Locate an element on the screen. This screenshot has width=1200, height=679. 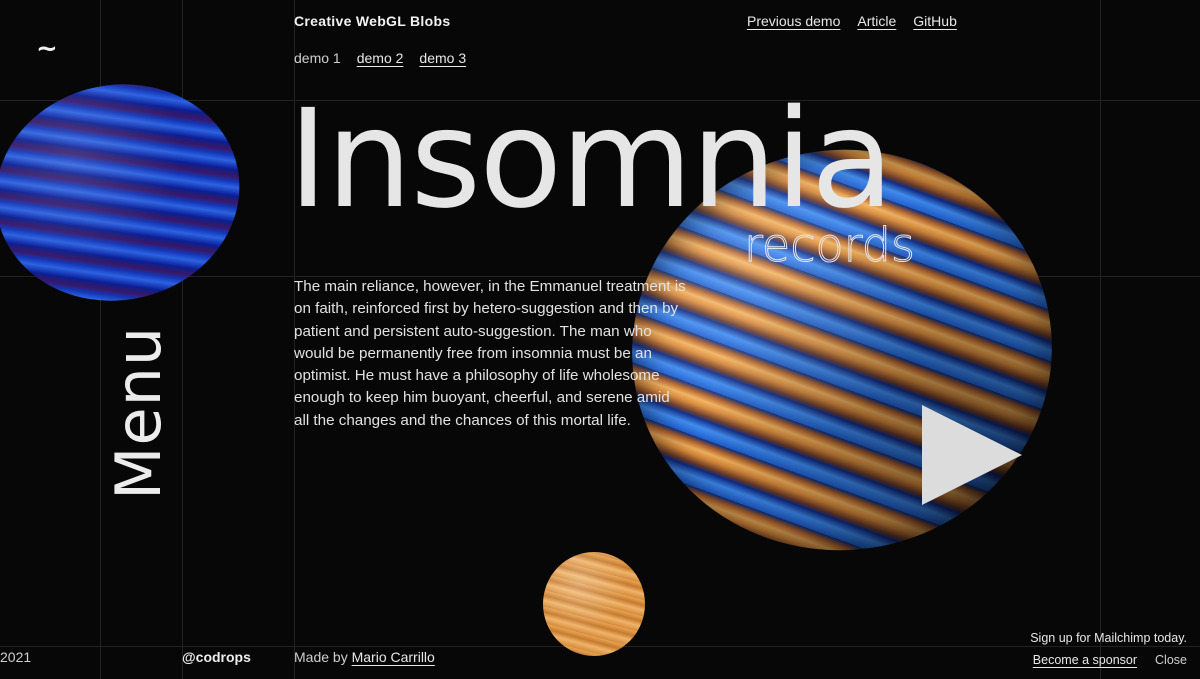
menu-button: Menu is located at coordinates (138, 413).